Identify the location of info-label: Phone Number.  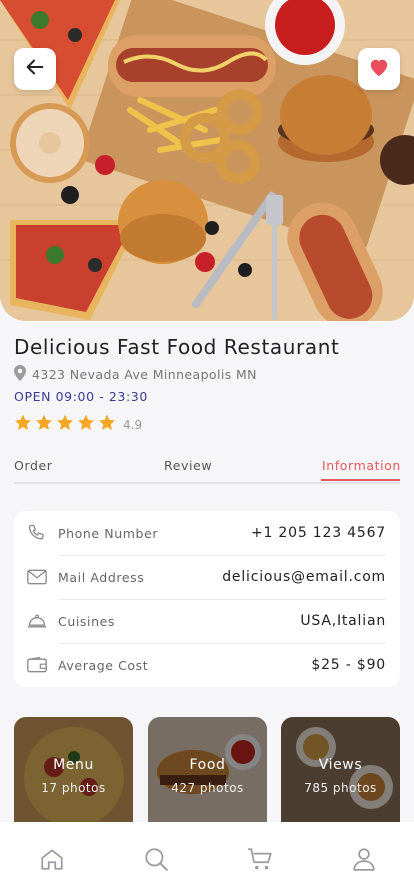
(108, 533).